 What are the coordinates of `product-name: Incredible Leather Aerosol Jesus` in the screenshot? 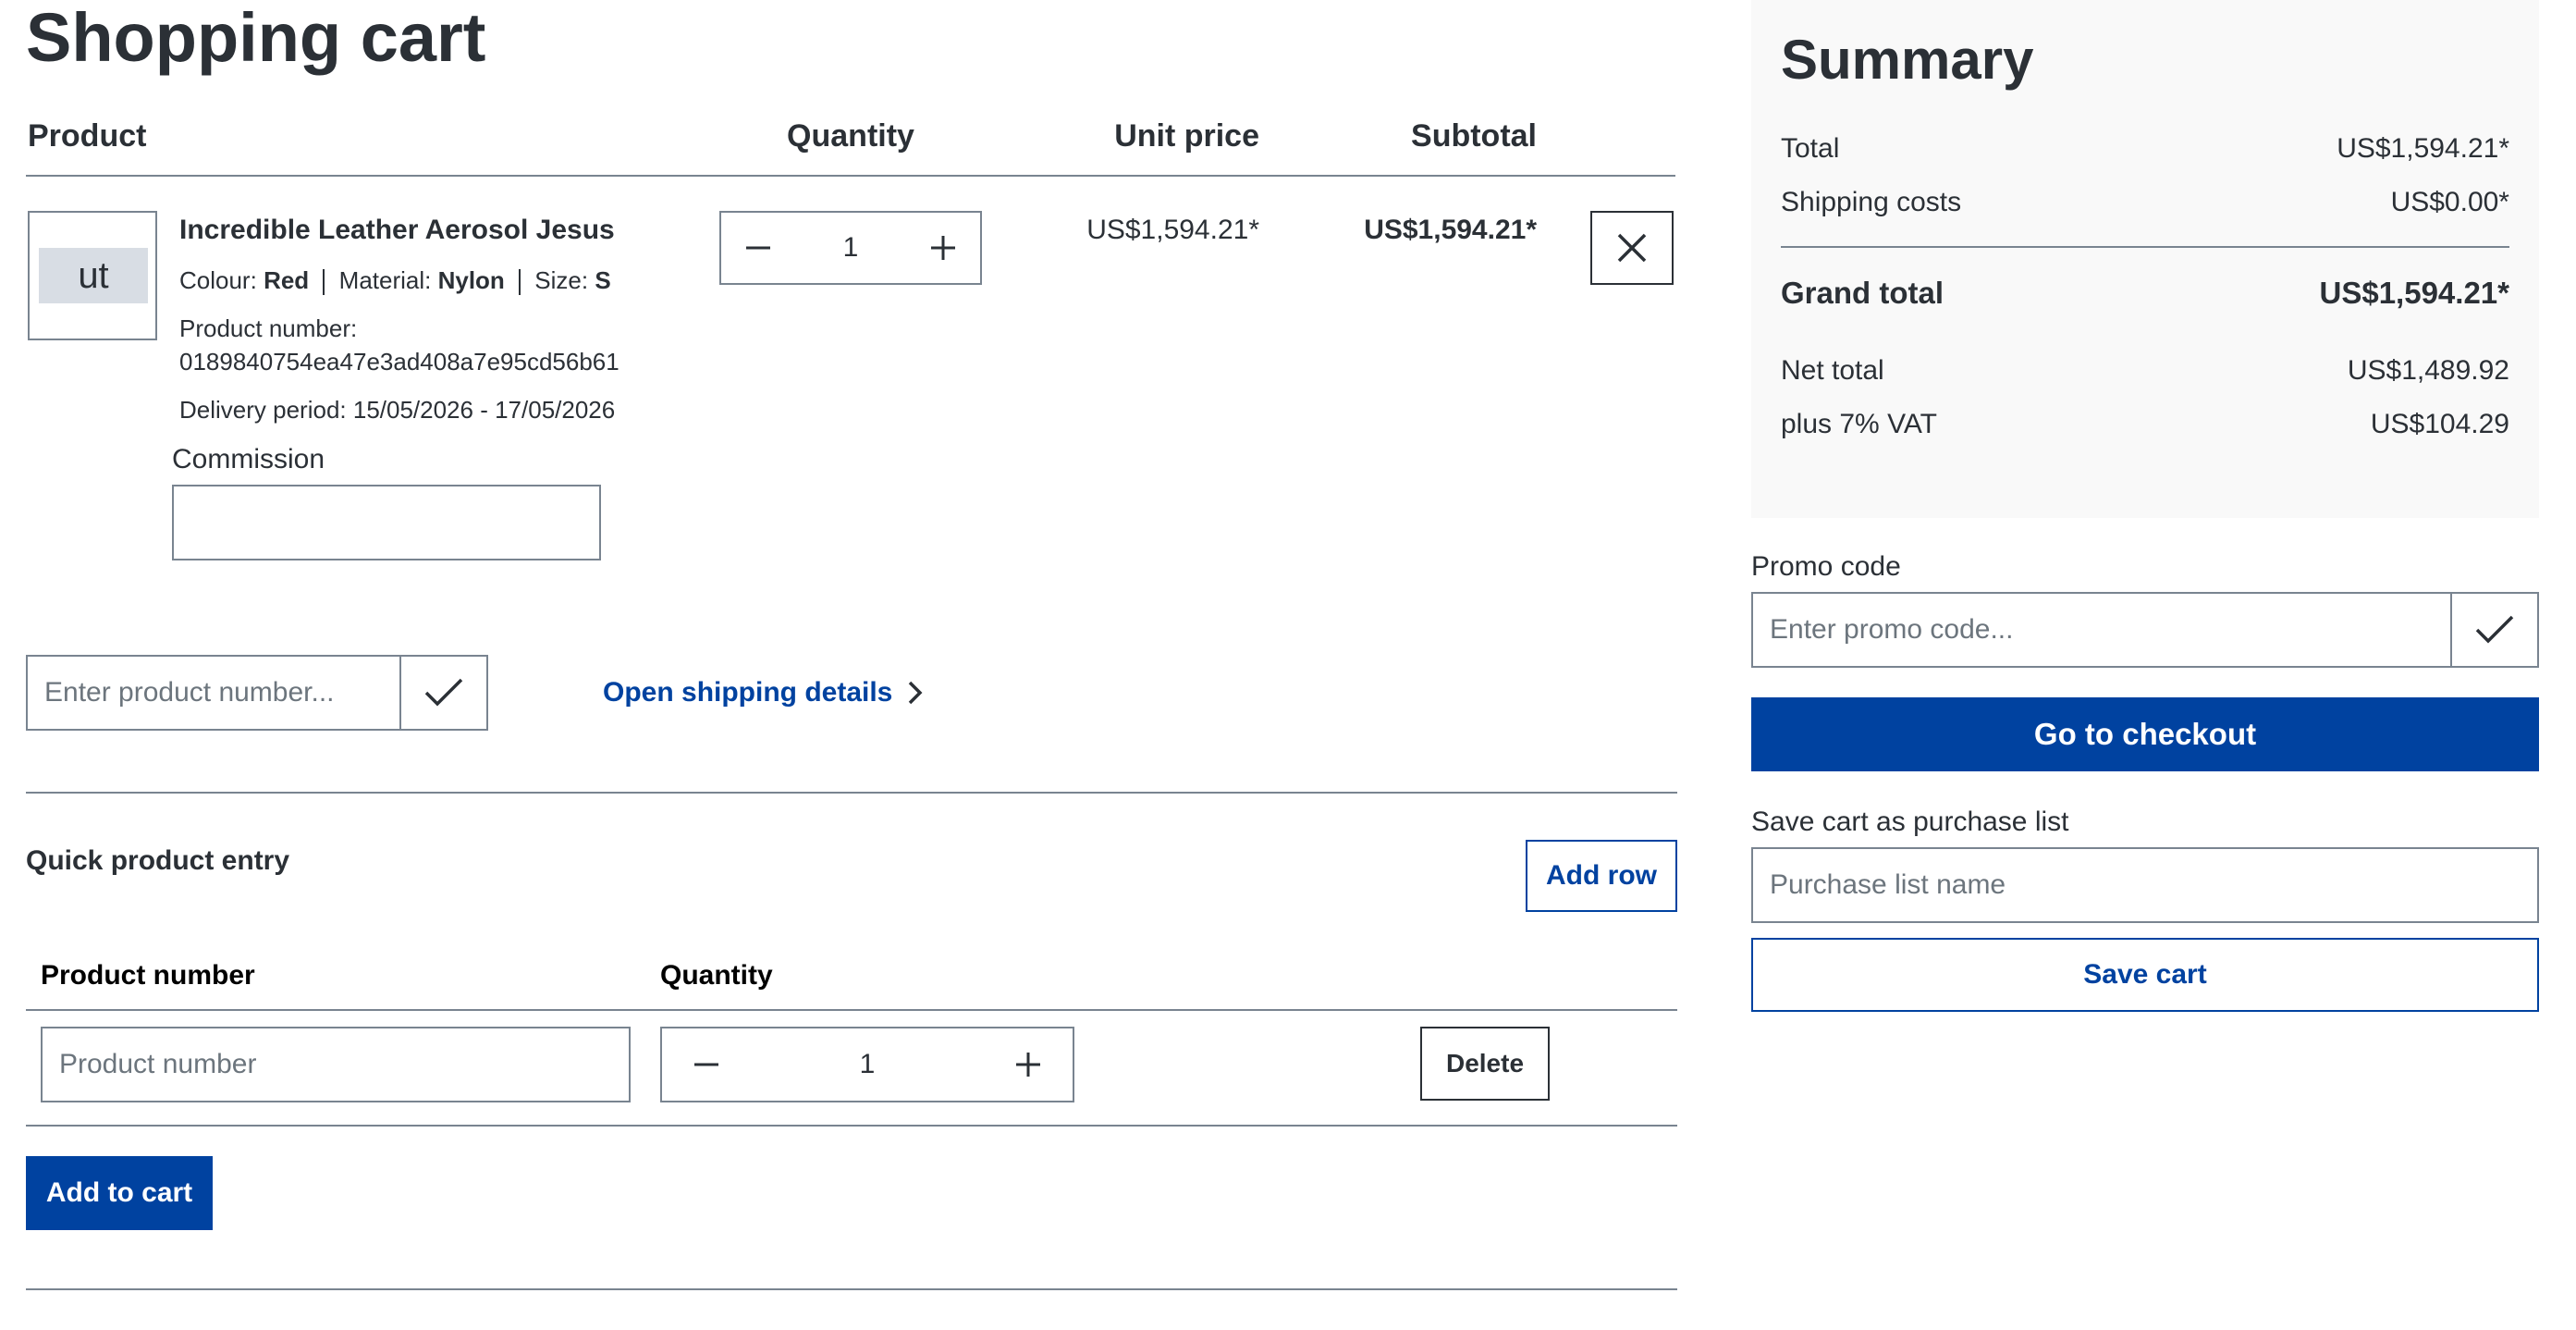 It's located at (397, 231).